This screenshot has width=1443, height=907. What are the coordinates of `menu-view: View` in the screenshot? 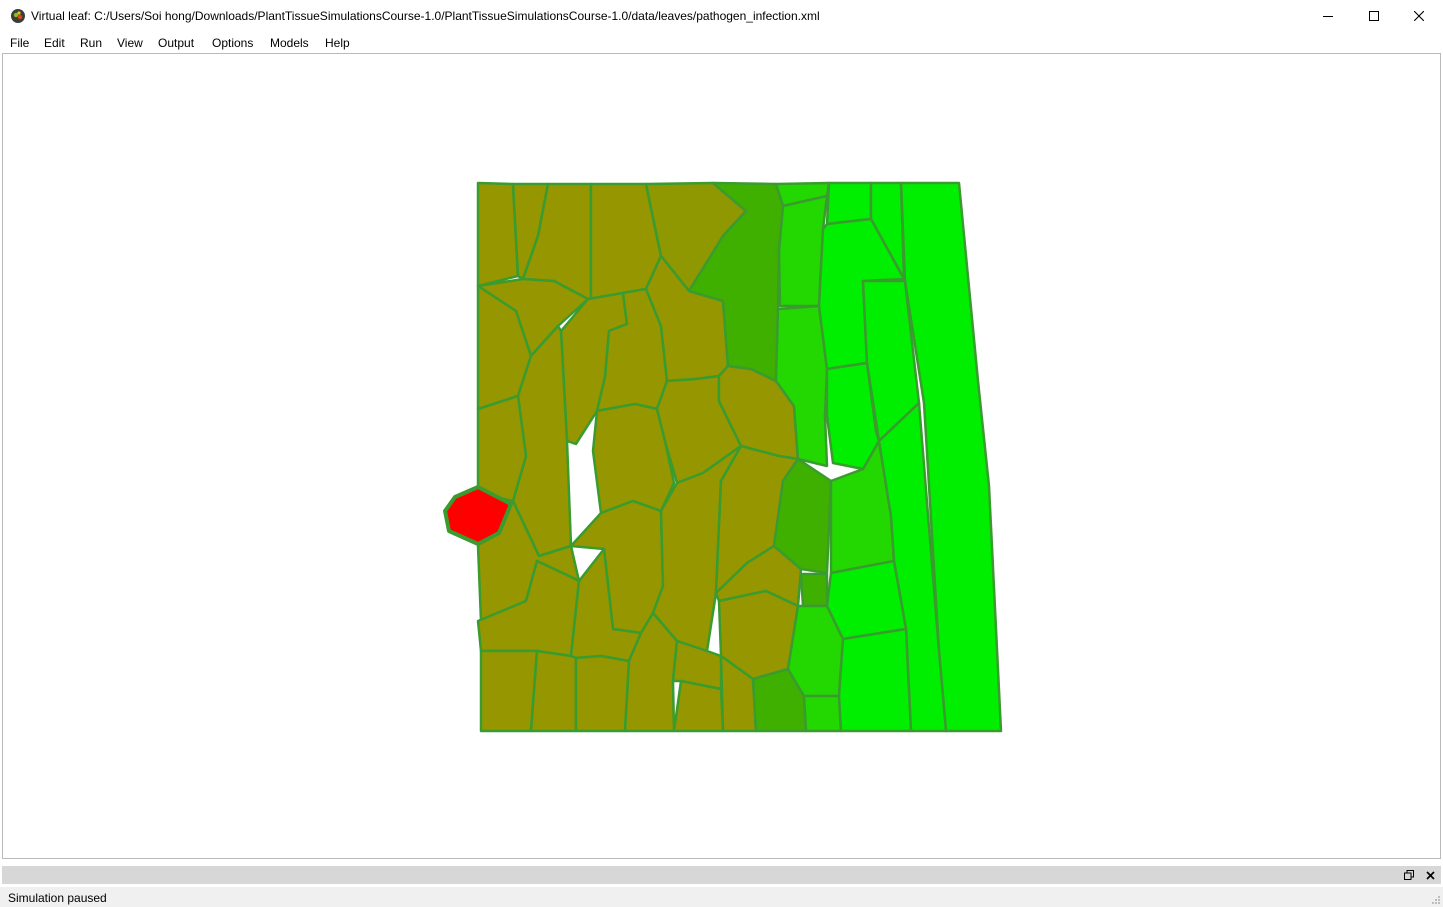 It's located at (130, 43).